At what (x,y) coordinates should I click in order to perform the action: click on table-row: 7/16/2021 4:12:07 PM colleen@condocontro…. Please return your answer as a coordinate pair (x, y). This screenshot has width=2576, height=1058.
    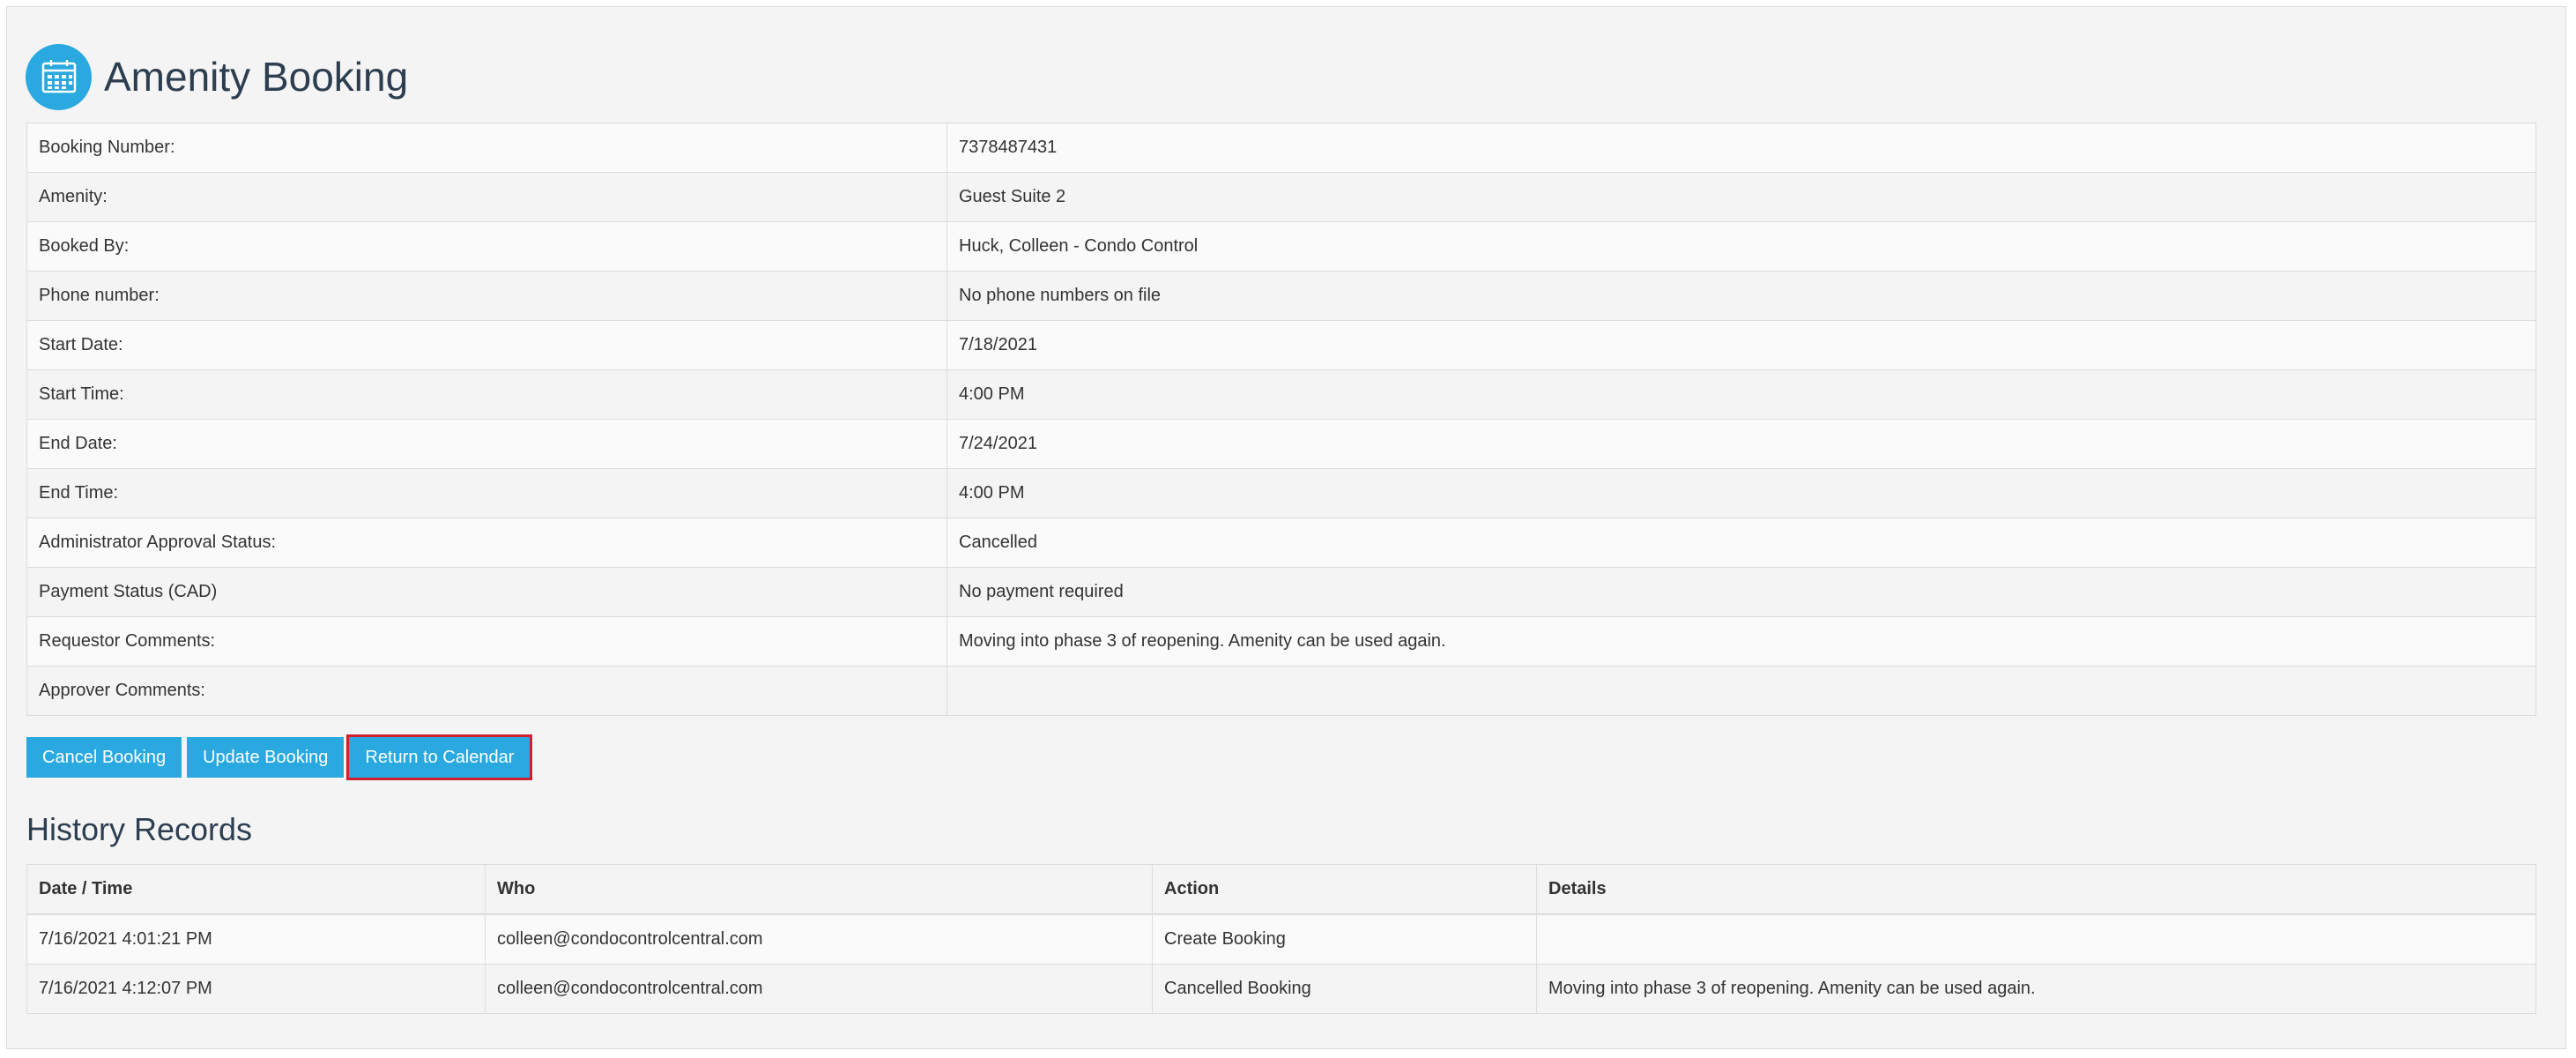
    Looking at the image, I should click on (1281, 989).